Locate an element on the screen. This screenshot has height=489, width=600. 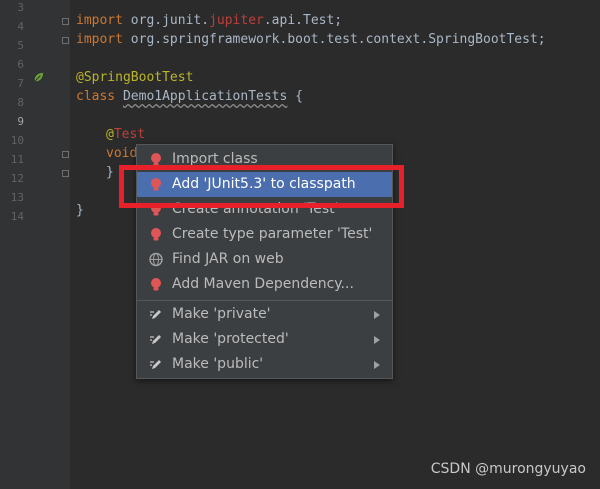
line-number: 7 is located at coordinates (20, 83).